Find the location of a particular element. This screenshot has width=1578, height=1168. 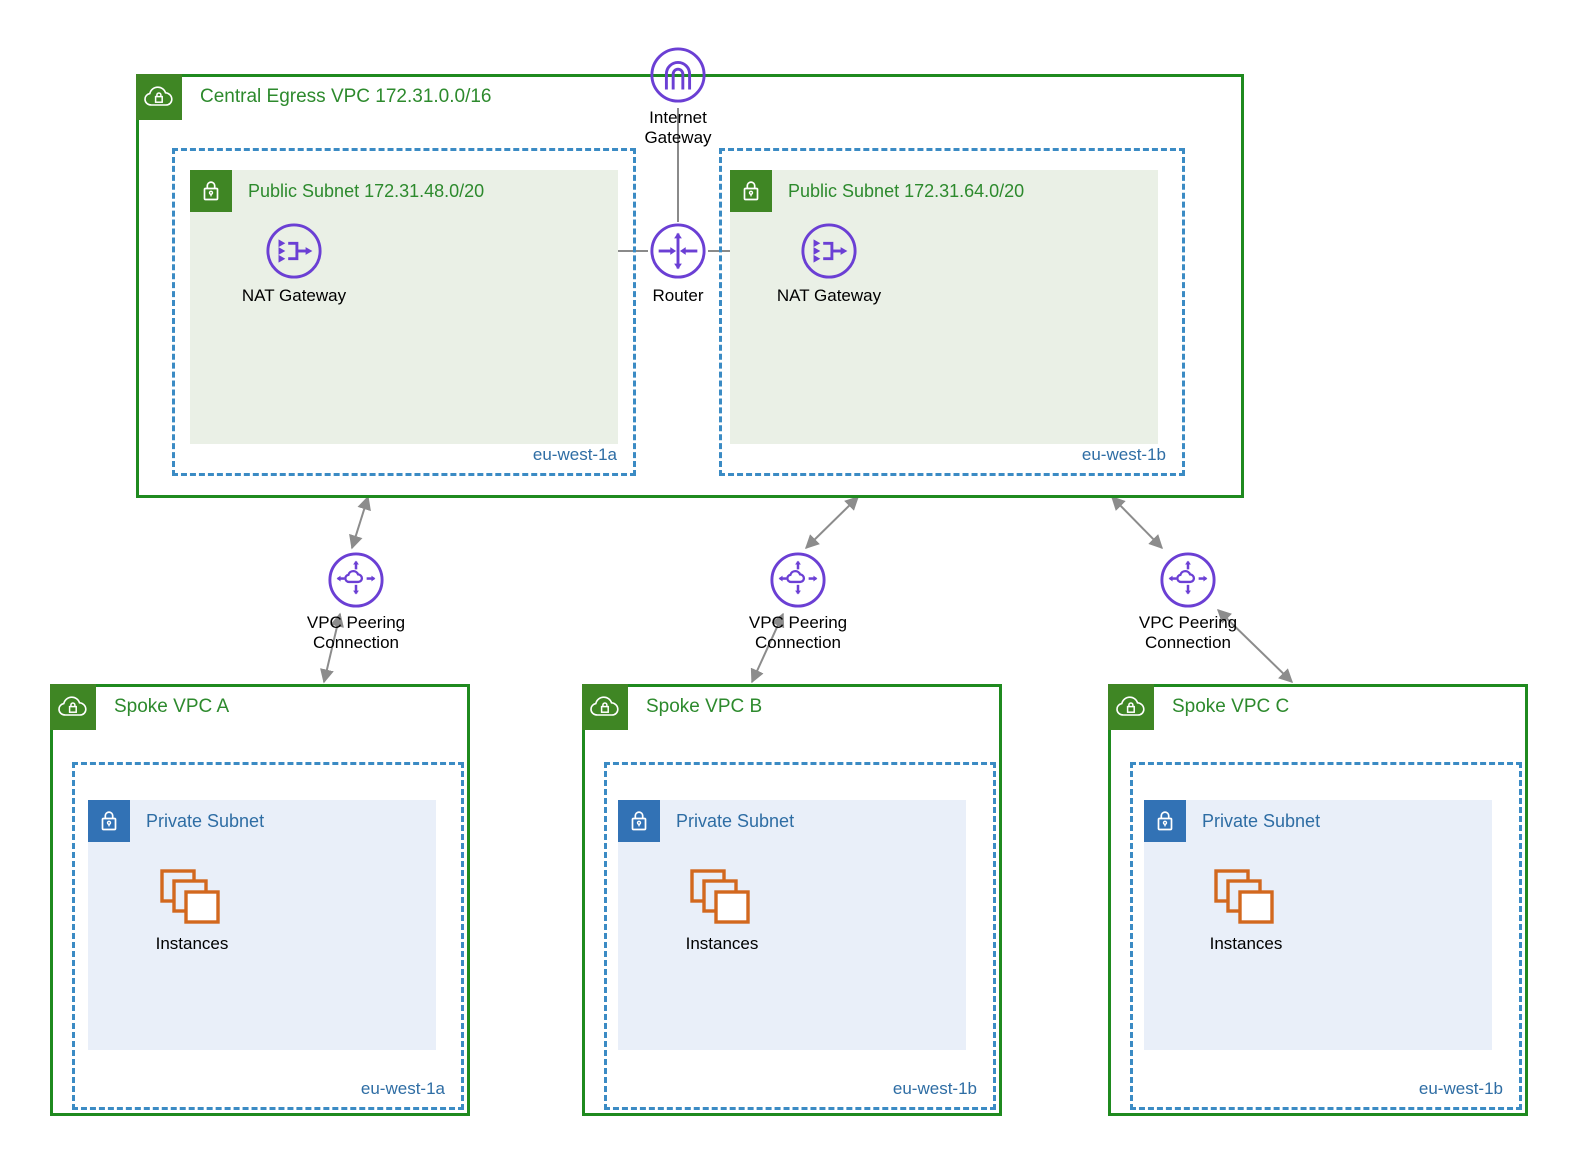

private-subnet-c-header: Private Subnet is located at coordinates (1232, 821).